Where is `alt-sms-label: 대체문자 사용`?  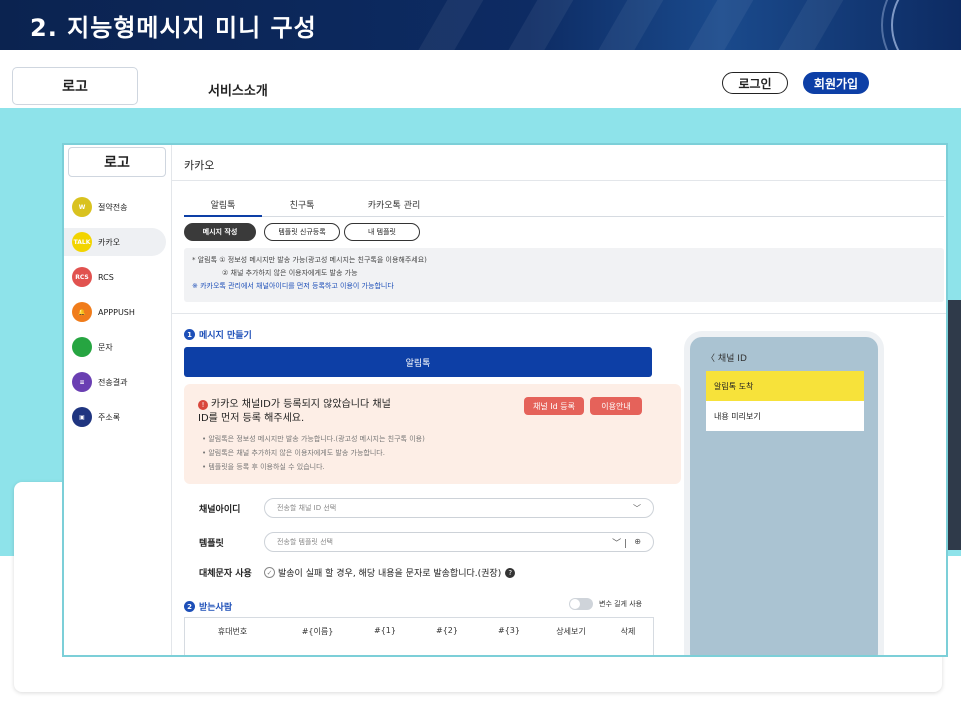 alt-sms-label: 대체문자 사용 is located at coordinates (225, 574).